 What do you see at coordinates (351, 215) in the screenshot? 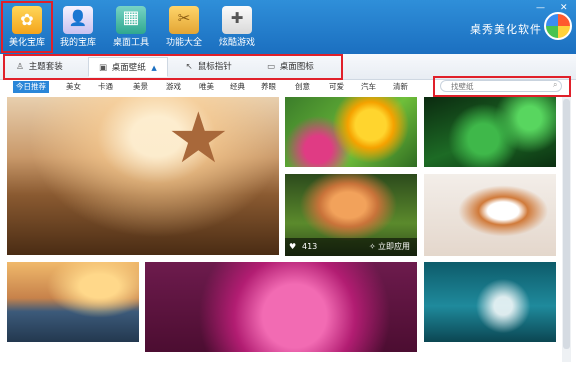
I see `wallpaper-tile-kitten: ♥ 413 ✧ 立即应用` at bounding box center [351, 215].